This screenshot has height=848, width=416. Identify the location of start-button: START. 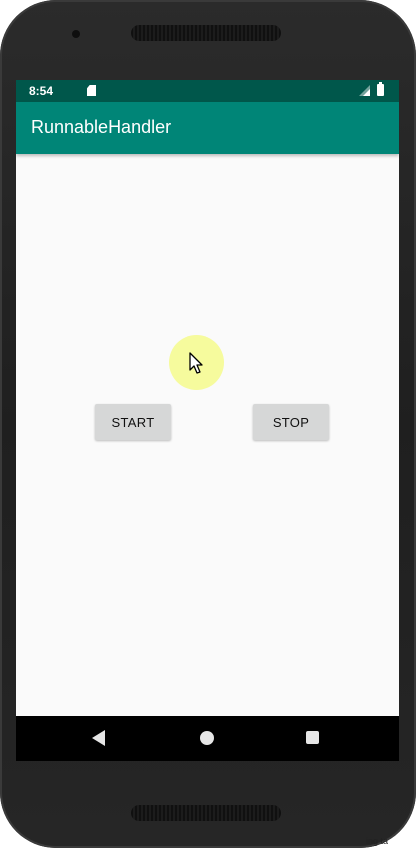
(133, 422).